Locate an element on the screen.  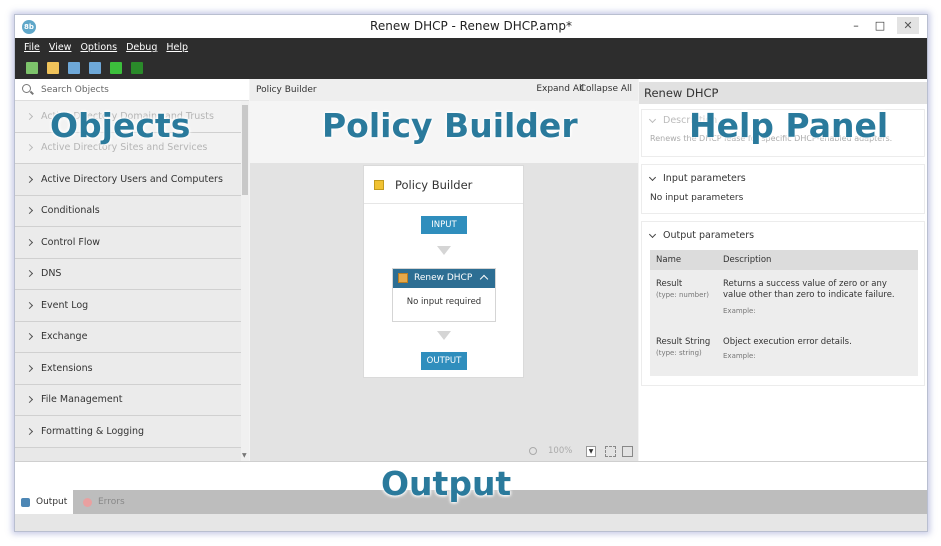
param-description: Object execution error details. is located at coordinates (787, 342).